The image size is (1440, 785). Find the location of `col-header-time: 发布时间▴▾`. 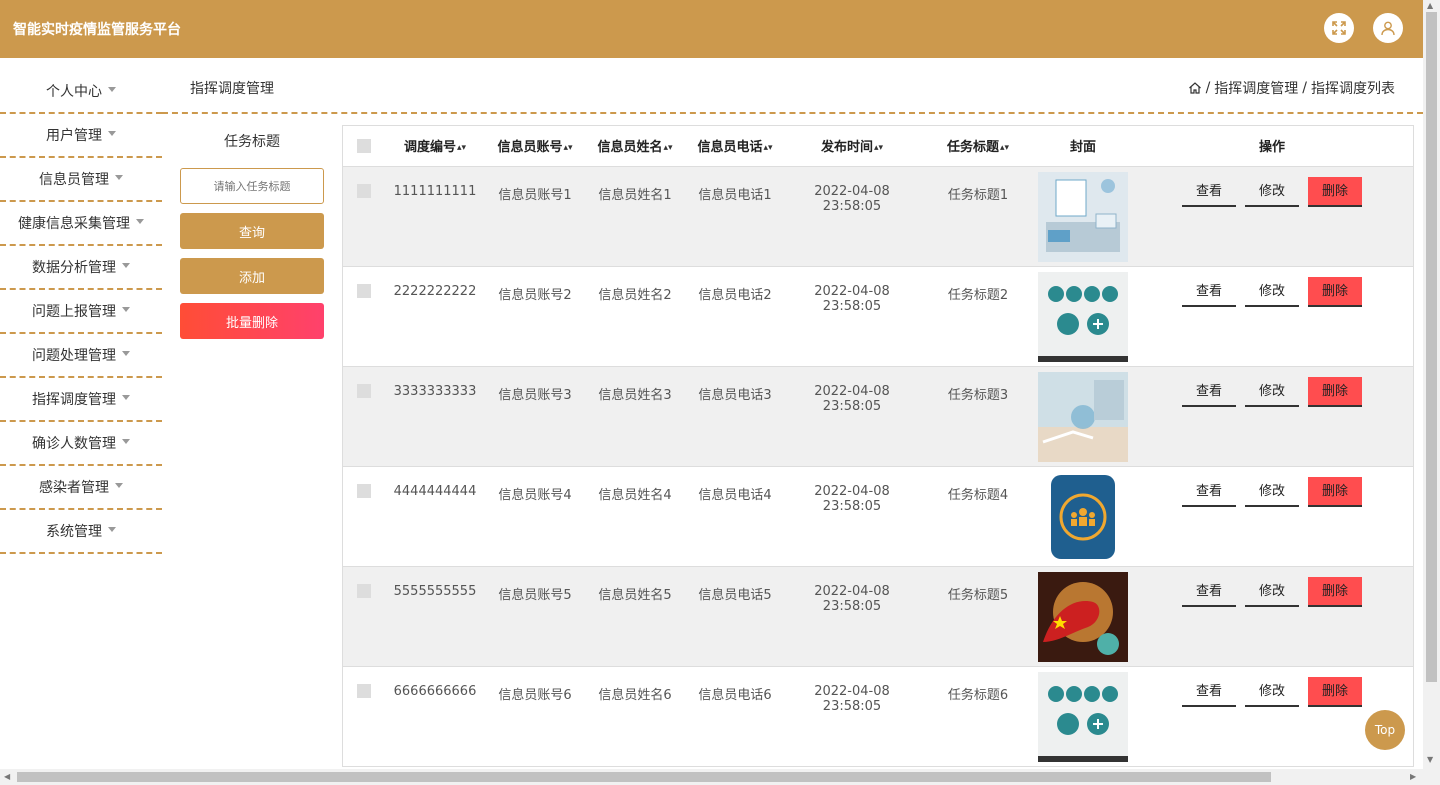

col-header-time: 发布时间▴▾ is located at coordinates (852, 146).